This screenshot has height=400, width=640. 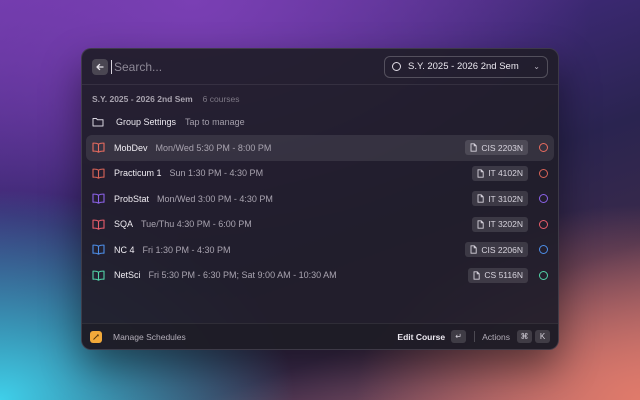 I want to click on course-schedule: Sun 1:30 PM - 4:30 PM, so click(x=216, y=173).